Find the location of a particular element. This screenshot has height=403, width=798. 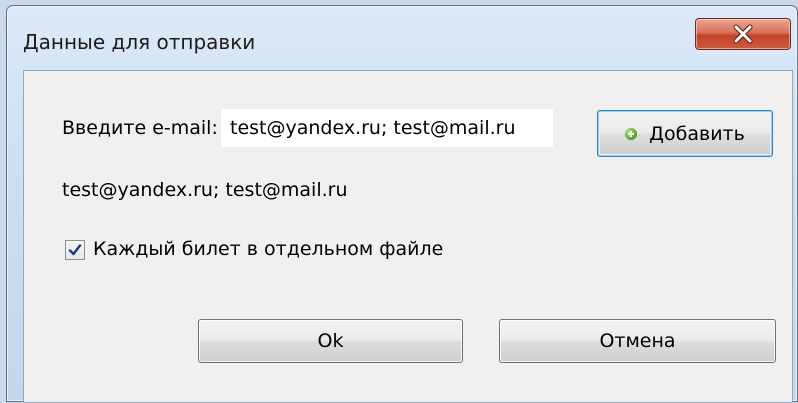

email-input is located at coordinates (387, 128).